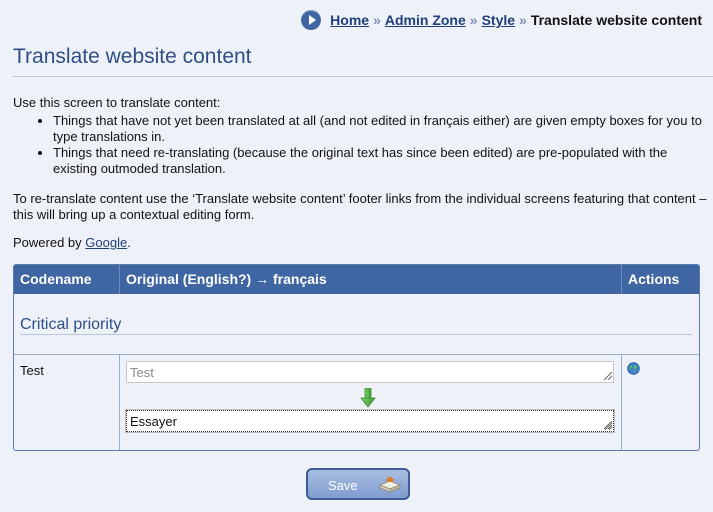 The width and height of the screenshot is (713, 512). What do you see at coordinates (56, 279) in the screenshot?
I see `header-codename: Codename` at bounding box center [56, 279].